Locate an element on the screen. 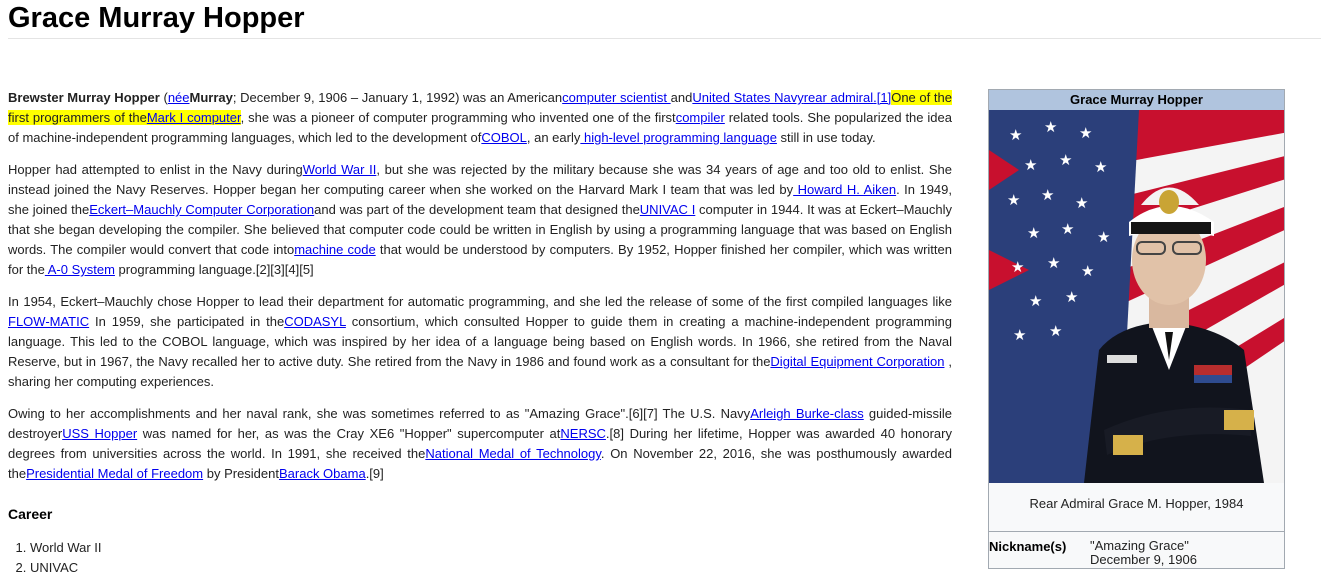  career-list: World War II UNIVAC is located at coordinates (480, 558).